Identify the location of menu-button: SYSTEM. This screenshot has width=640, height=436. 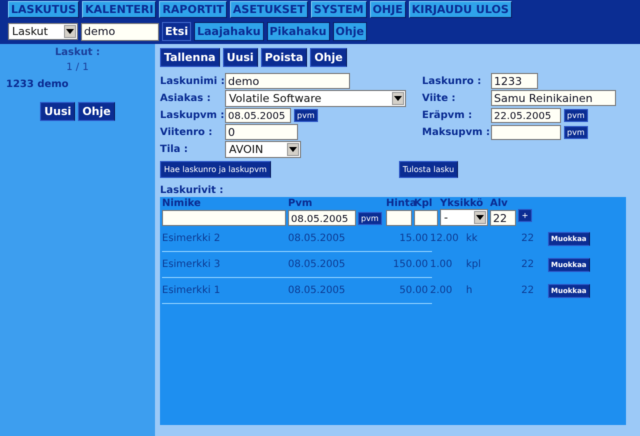
(338, 9).